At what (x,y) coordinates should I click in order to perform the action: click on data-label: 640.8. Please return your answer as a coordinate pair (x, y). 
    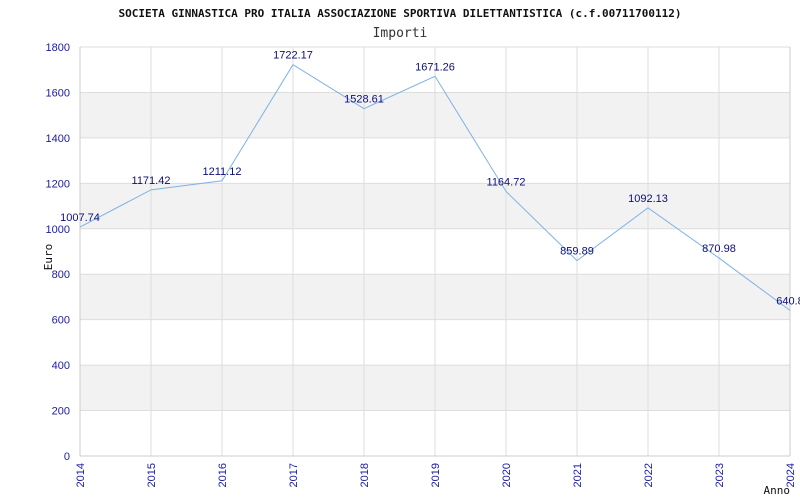
    Looking at the image, I should click on (788, 301).